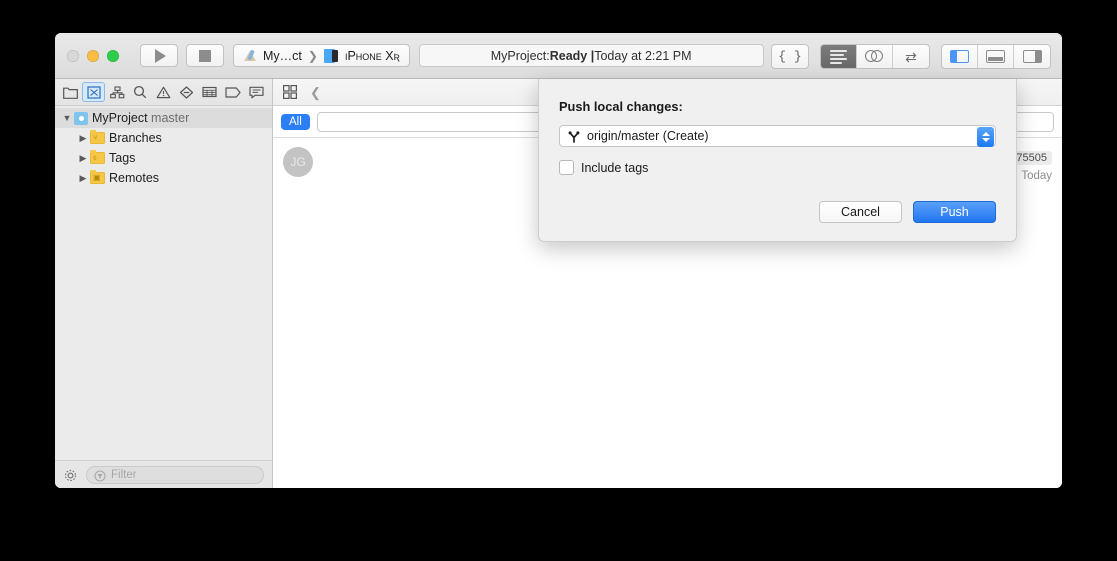 The height and width of the screenshot is (561, 1117). Describe the element at coordinates (372, 55) in the screenshot. I see `scheme-destination-label: iPhone Xʀ` at that location.